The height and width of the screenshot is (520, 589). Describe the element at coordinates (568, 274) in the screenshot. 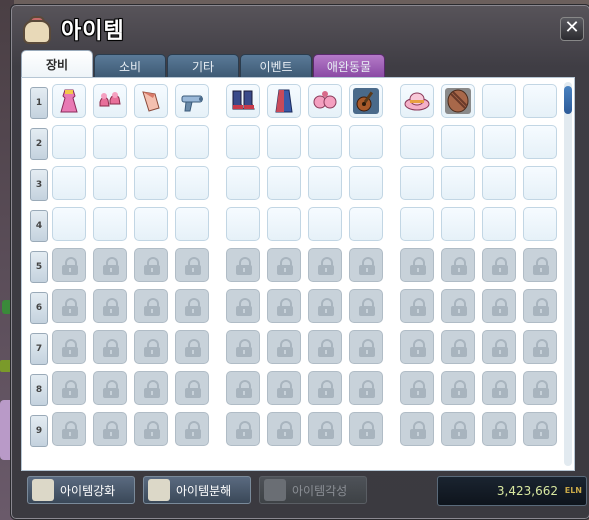

I see `scrollbar` at that location.